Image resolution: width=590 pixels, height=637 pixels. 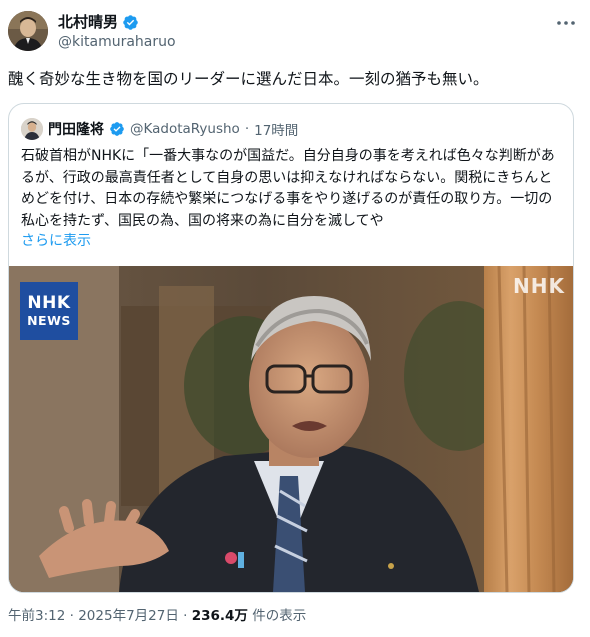 What do you see at coordinates (566, 23) in the screenshot?
I see `more-options-icon` at bounding box center [566, 23].